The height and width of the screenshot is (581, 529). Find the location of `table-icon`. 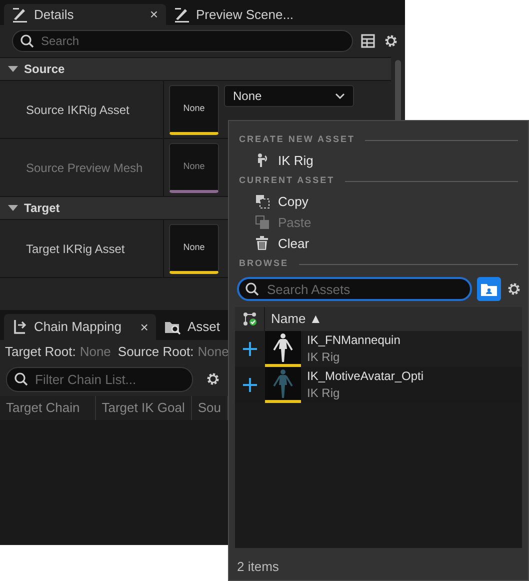

table-icon is located at coordinates (368, 41).